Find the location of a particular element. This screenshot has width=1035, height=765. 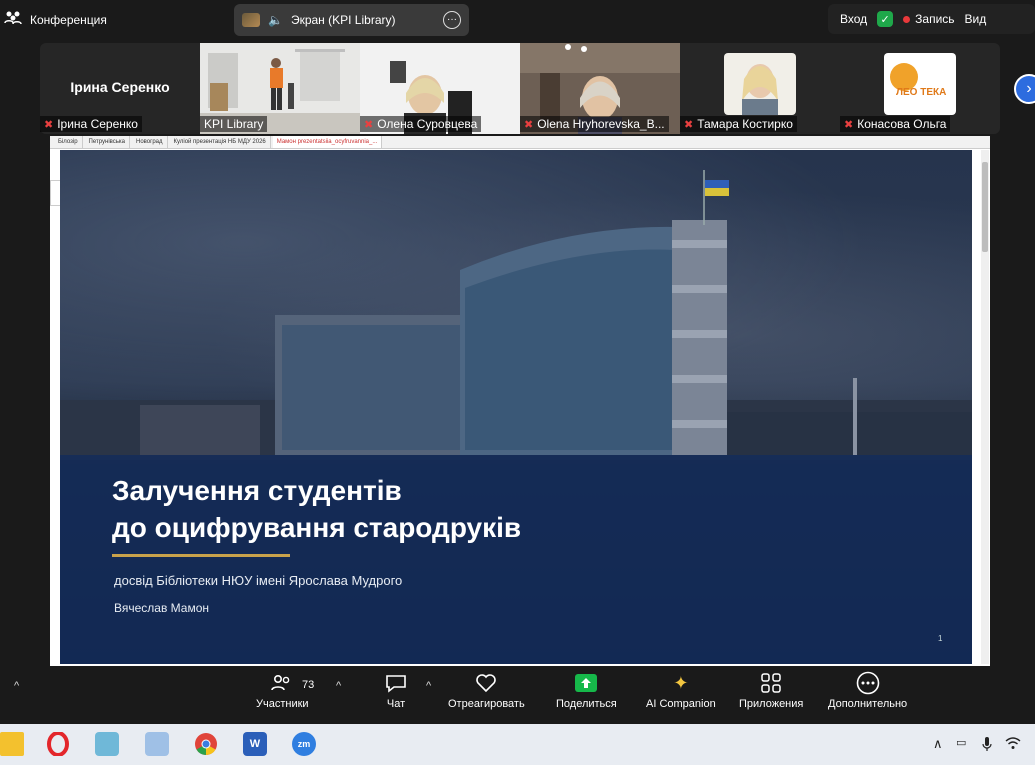

ai-label: AI Companion is located at coordinates (681, 704).